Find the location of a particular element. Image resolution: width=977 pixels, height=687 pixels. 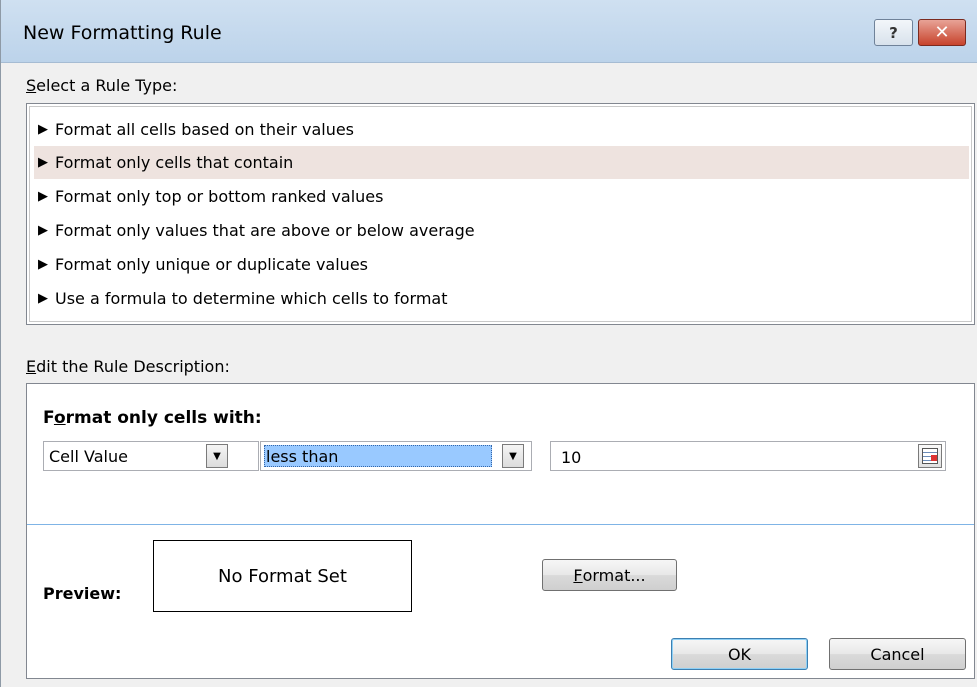

help-icon: ? is located at coordinates (893, 32).